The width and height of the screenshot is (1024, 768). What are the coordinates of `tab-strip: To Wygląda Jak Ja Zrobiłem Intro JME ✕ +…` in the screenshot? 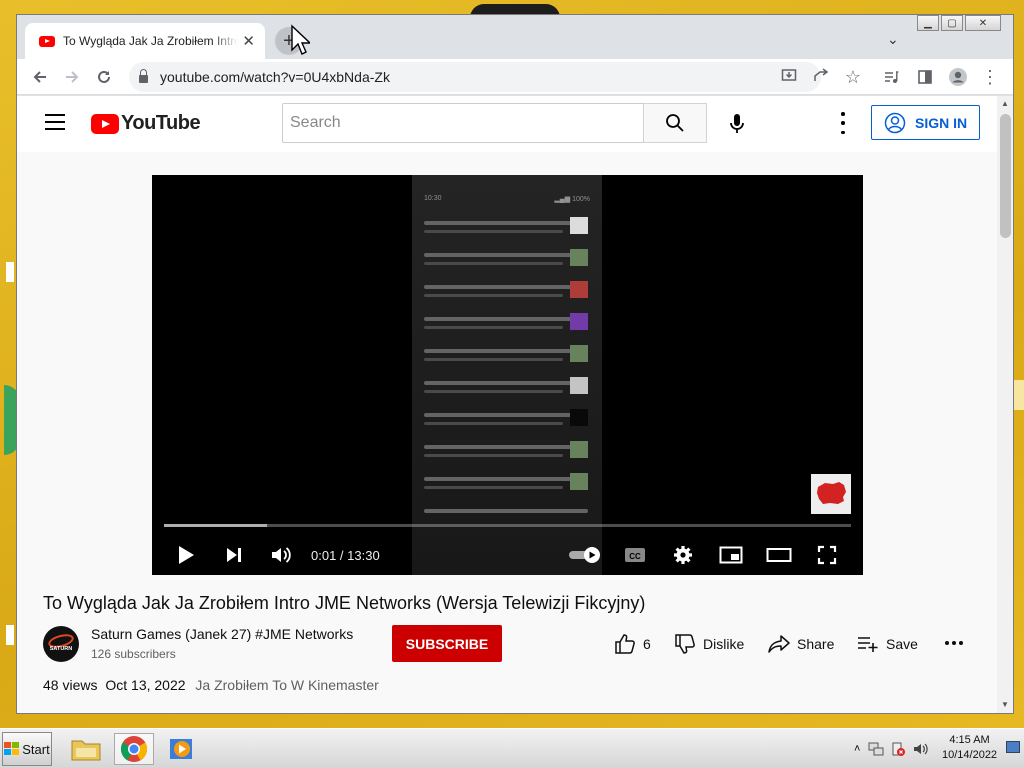 It's located at (515, 37).